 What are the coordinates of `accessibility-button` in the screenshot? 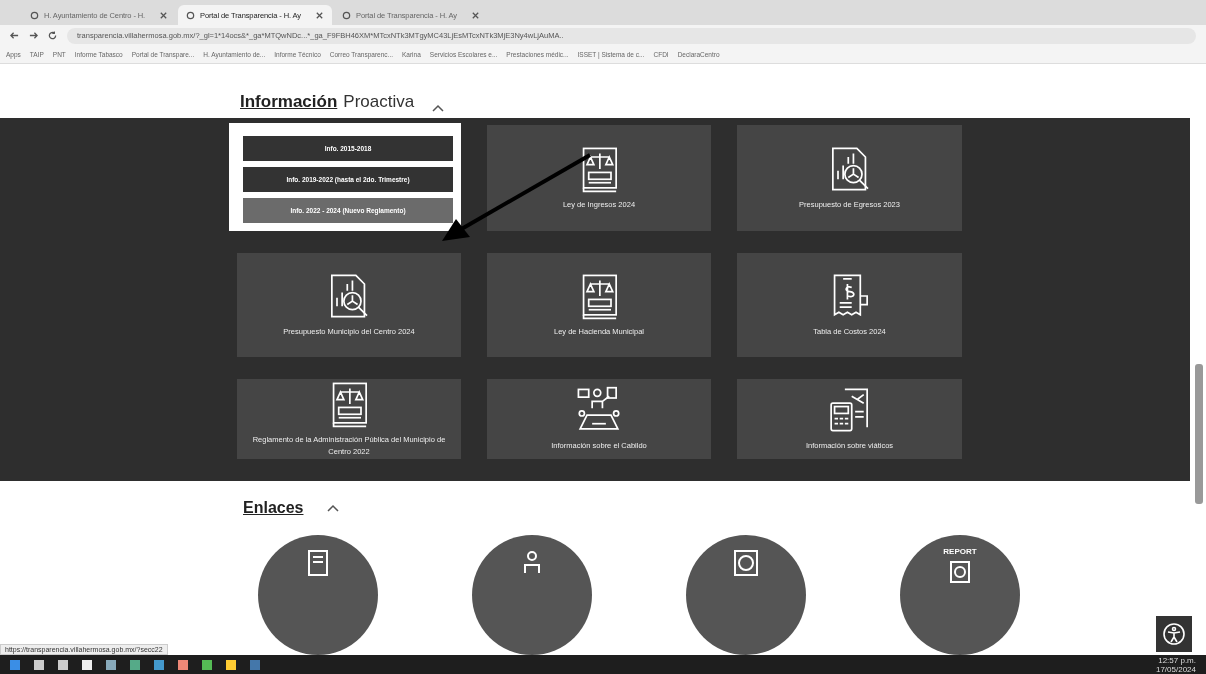 It's located at (1174, 634).